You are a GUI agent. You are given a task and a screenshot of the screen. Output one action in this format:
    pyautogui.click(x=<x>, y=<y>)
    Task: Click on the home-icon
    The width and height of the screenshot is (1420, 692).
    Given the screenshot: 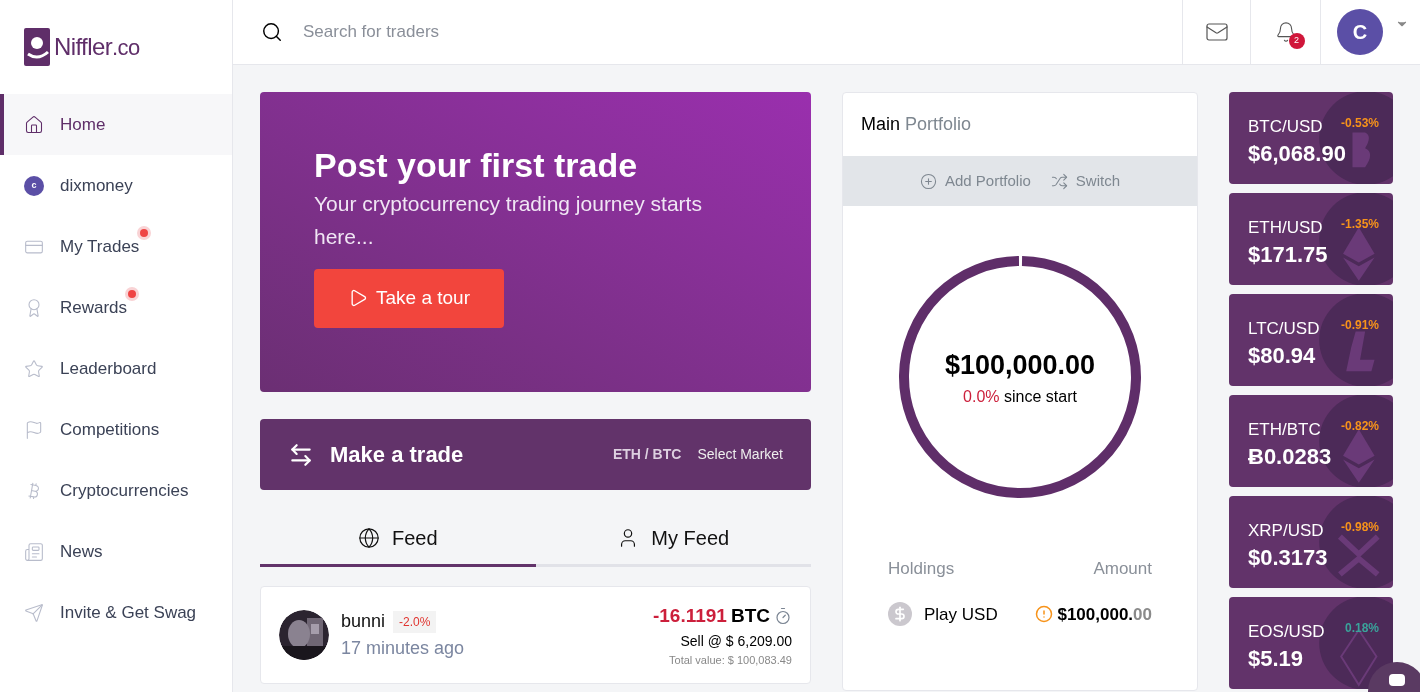 What is the action you would take?
    pyautogui.click(x=34, y=124)
    